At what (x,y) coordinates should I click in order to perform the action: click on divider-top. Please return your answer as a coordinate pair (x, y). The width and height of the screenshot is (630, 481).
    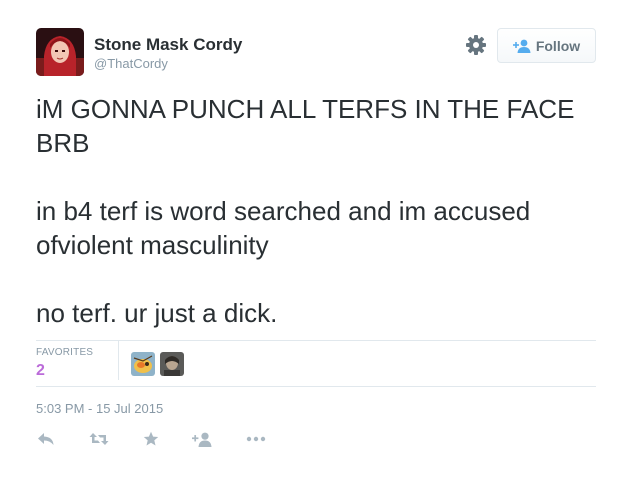
    Looking at the image, I should click on (316, 340).